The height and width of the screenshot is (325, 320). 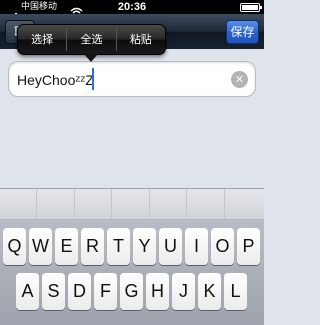 I want to click on status-time: 20:36, so click(x=132, y=7).